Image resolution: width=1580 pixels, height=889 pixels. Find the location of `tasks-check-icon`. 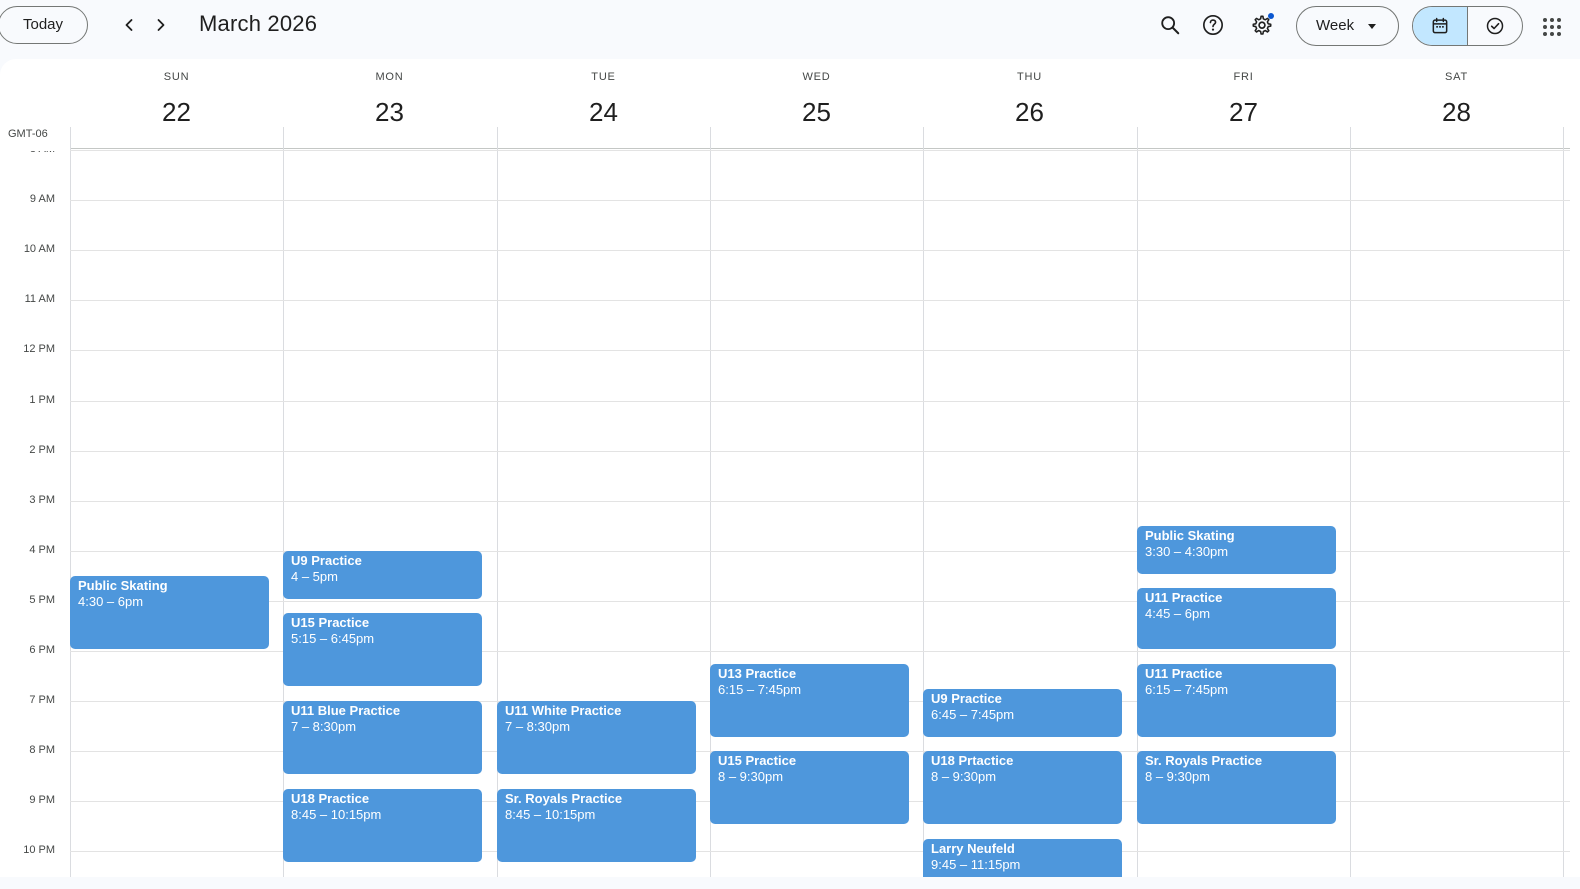

tasks-check-icon is located at coordinates (1495, 26).